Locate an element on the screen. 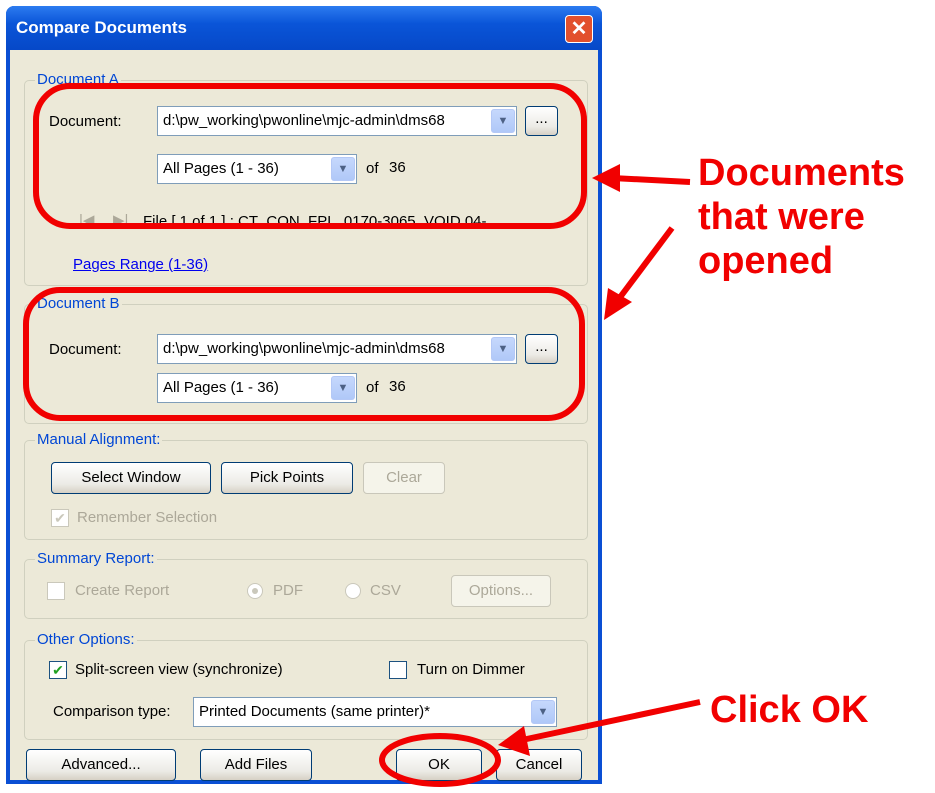  document-b-value: d:\pw_working\pwonline\mjc-admin\dms68 is located at coordinates (304, 348).